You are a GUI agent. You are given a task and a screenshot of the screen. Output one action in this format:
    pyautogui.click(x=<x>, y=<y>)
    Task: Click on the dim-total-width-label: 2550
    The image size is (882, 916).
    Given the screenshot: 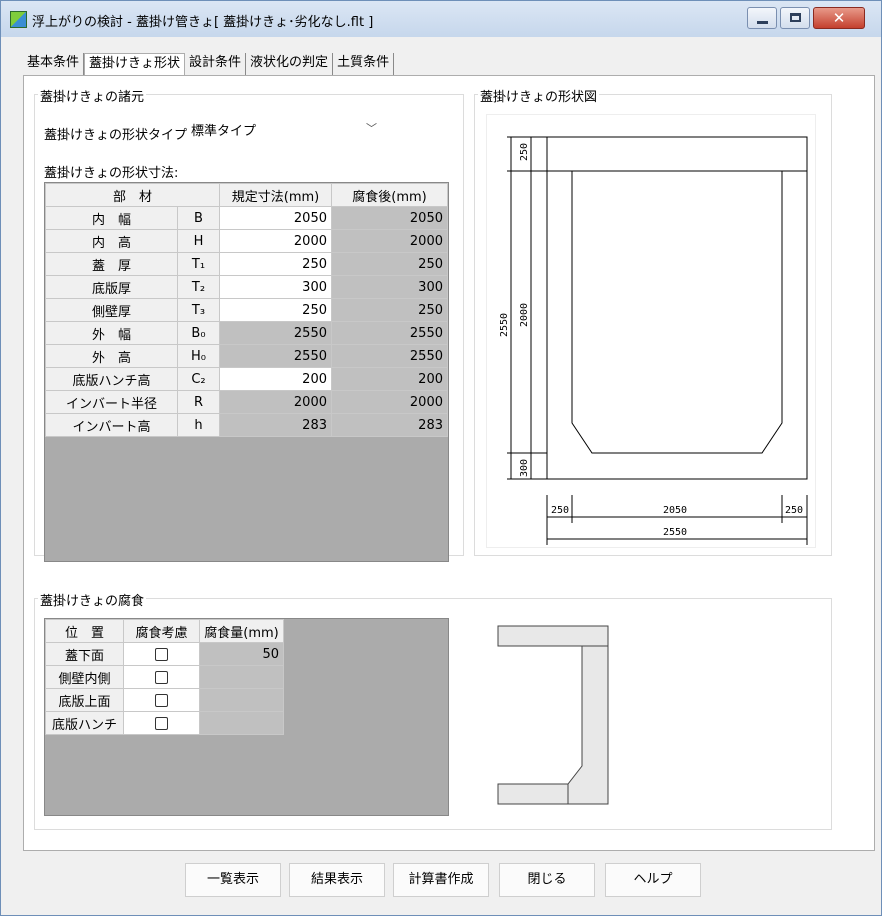 What is the action you would take?
    pyautogui.click(x=675, y=532)
    